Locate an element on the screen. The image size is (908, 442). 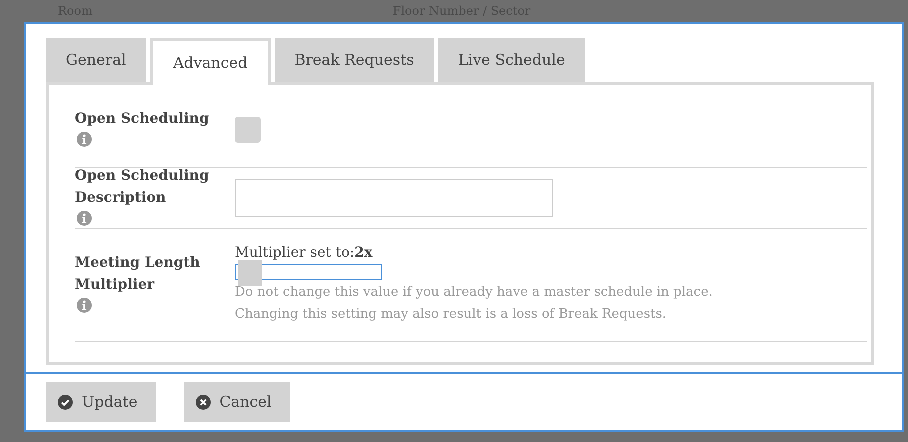
checkbox is located at coordinates (248, 130).